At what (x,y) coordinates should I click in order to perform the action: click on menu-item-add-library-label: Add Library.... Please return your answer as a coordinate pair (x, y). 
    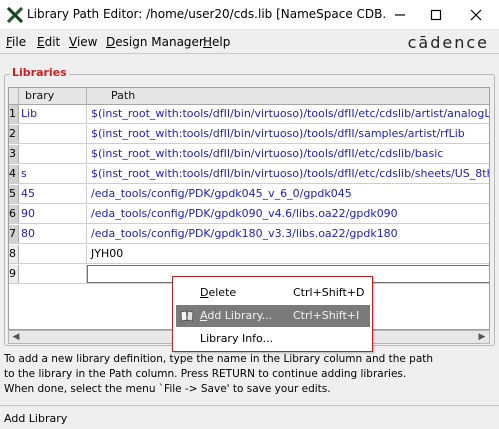
    Looking at the image, I should click on (236, 316).